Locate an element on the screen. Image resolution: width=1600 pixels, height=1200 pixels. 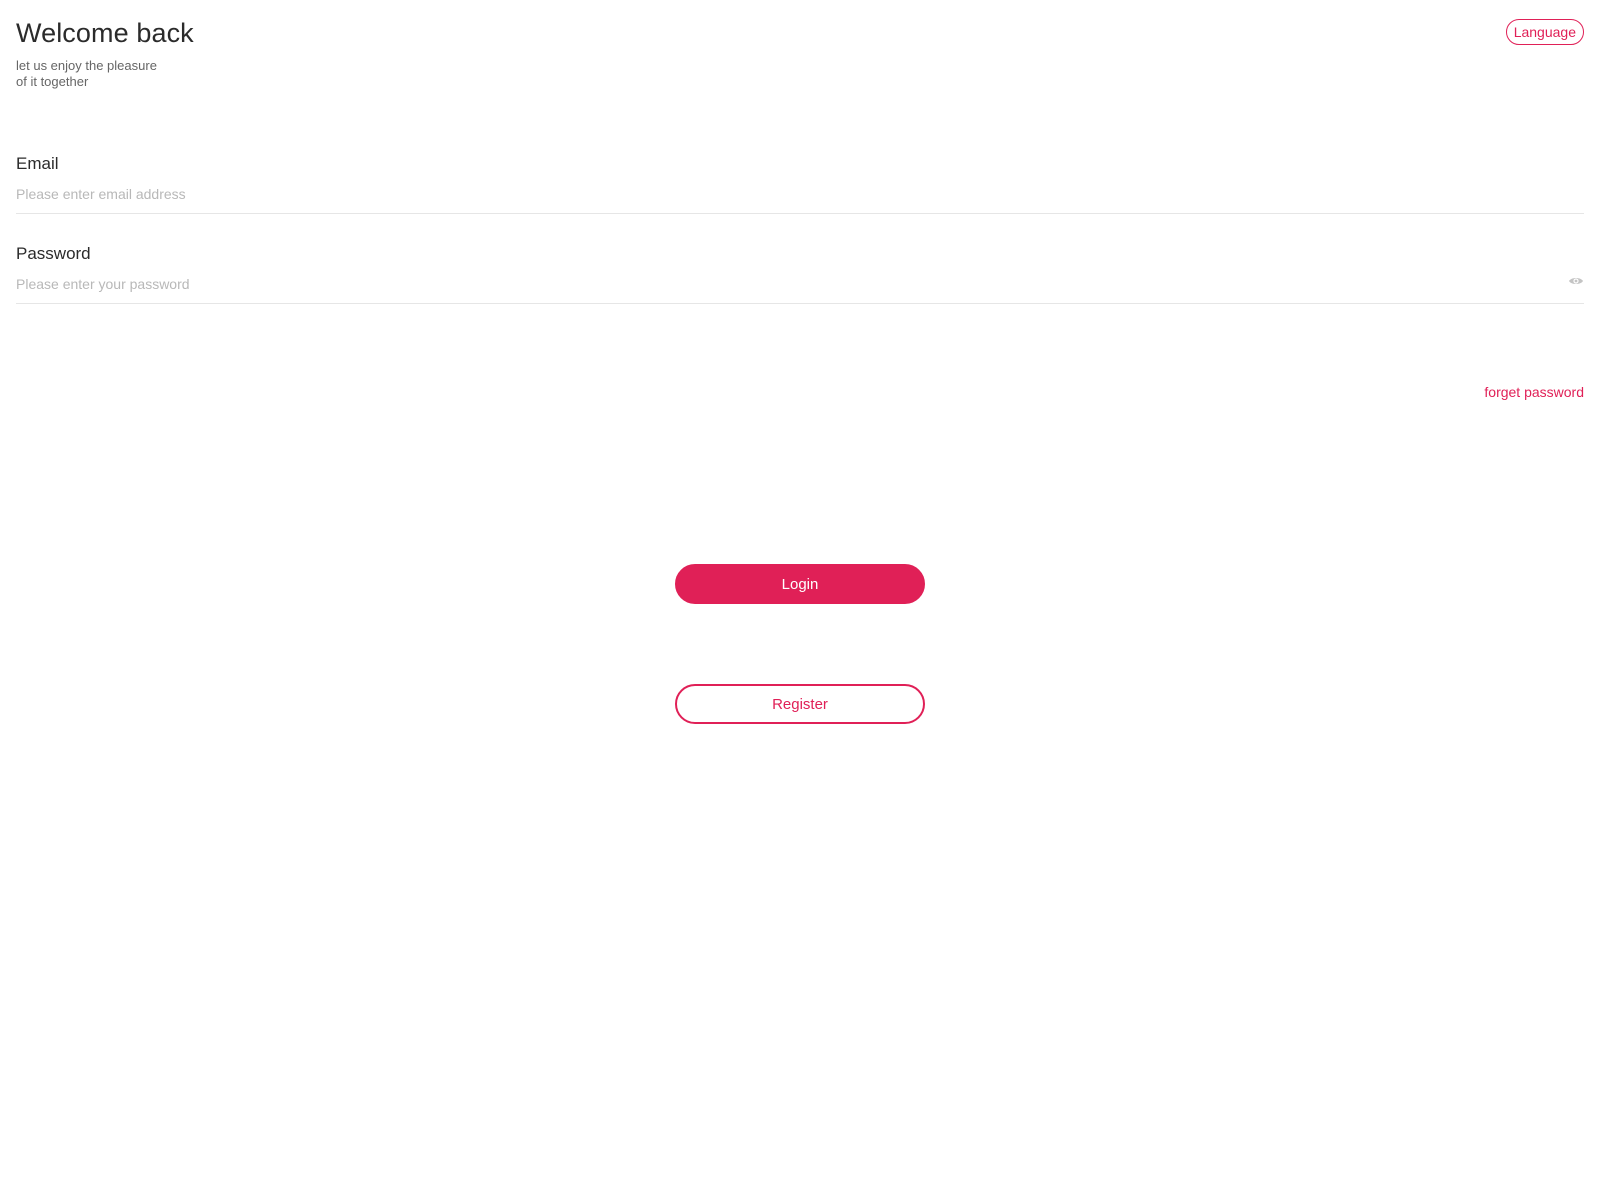
login-button: Login is located at coordinates (800, 584).